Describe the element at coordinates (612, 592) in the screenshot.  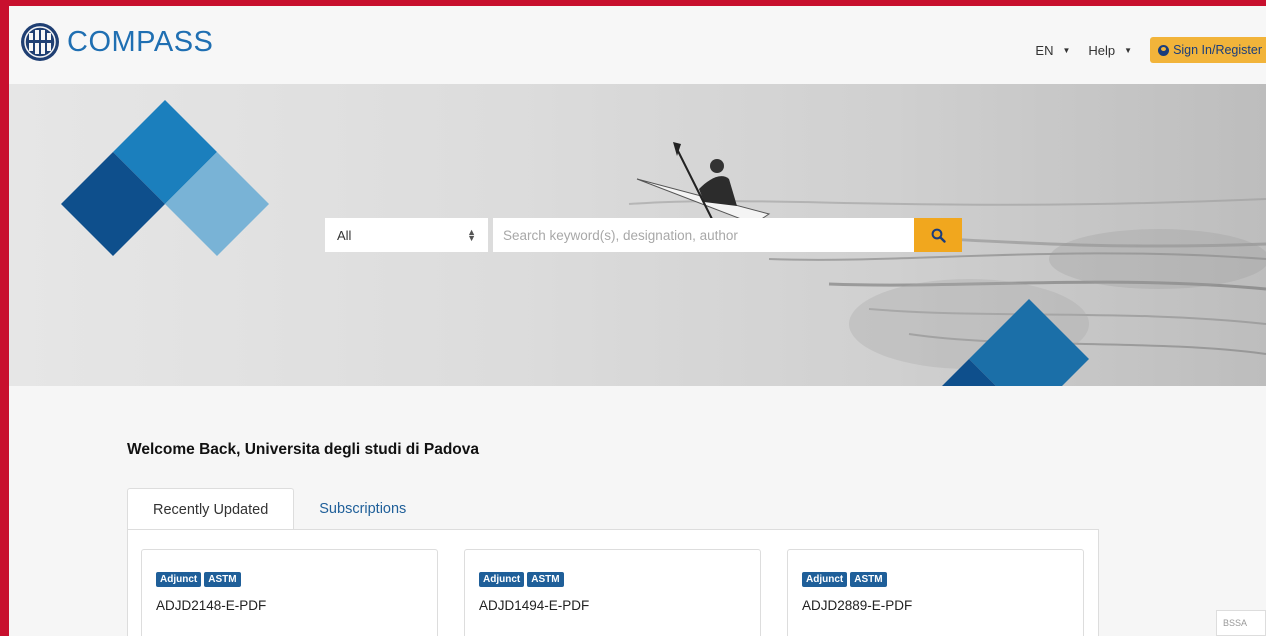
I see `document-card: Adjunct ASTM ADJD1494-E-PDF` at that location.